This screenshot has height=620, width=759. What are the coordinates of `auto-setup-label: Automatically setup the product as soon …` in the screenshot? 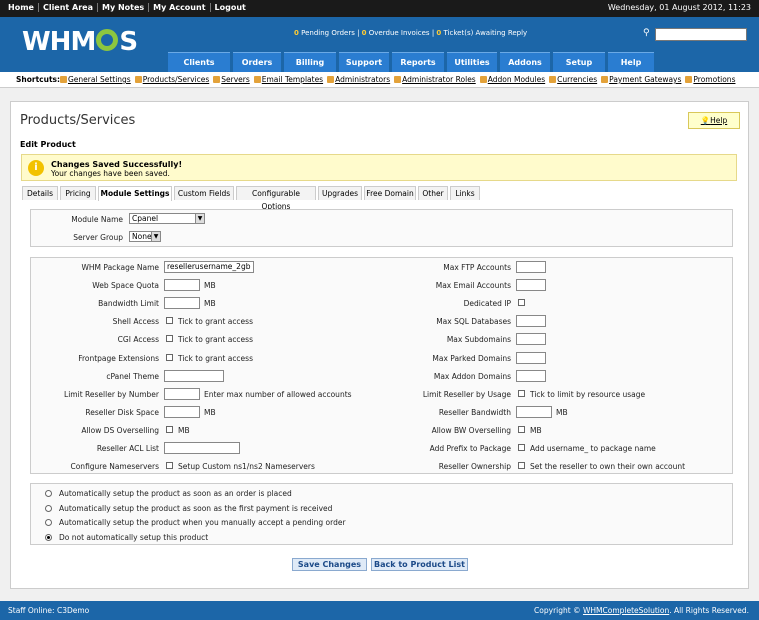 It's located at (175, 493).